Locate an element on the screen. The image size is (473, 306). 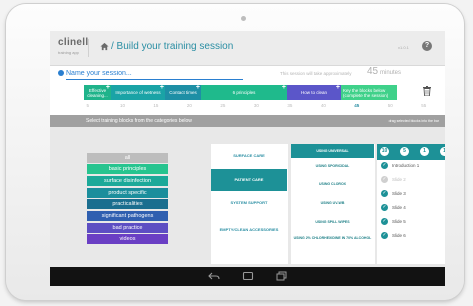
session-name-input is located at coordinates (154, 73).